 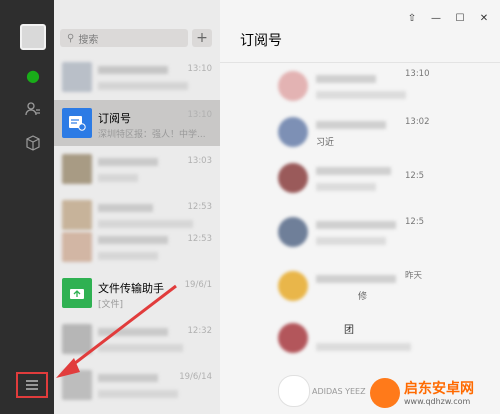 What do you see at coordinates (417, 74) in the screenshot?
I see `feed-time: 13:10` at bounding box center [417, 74].